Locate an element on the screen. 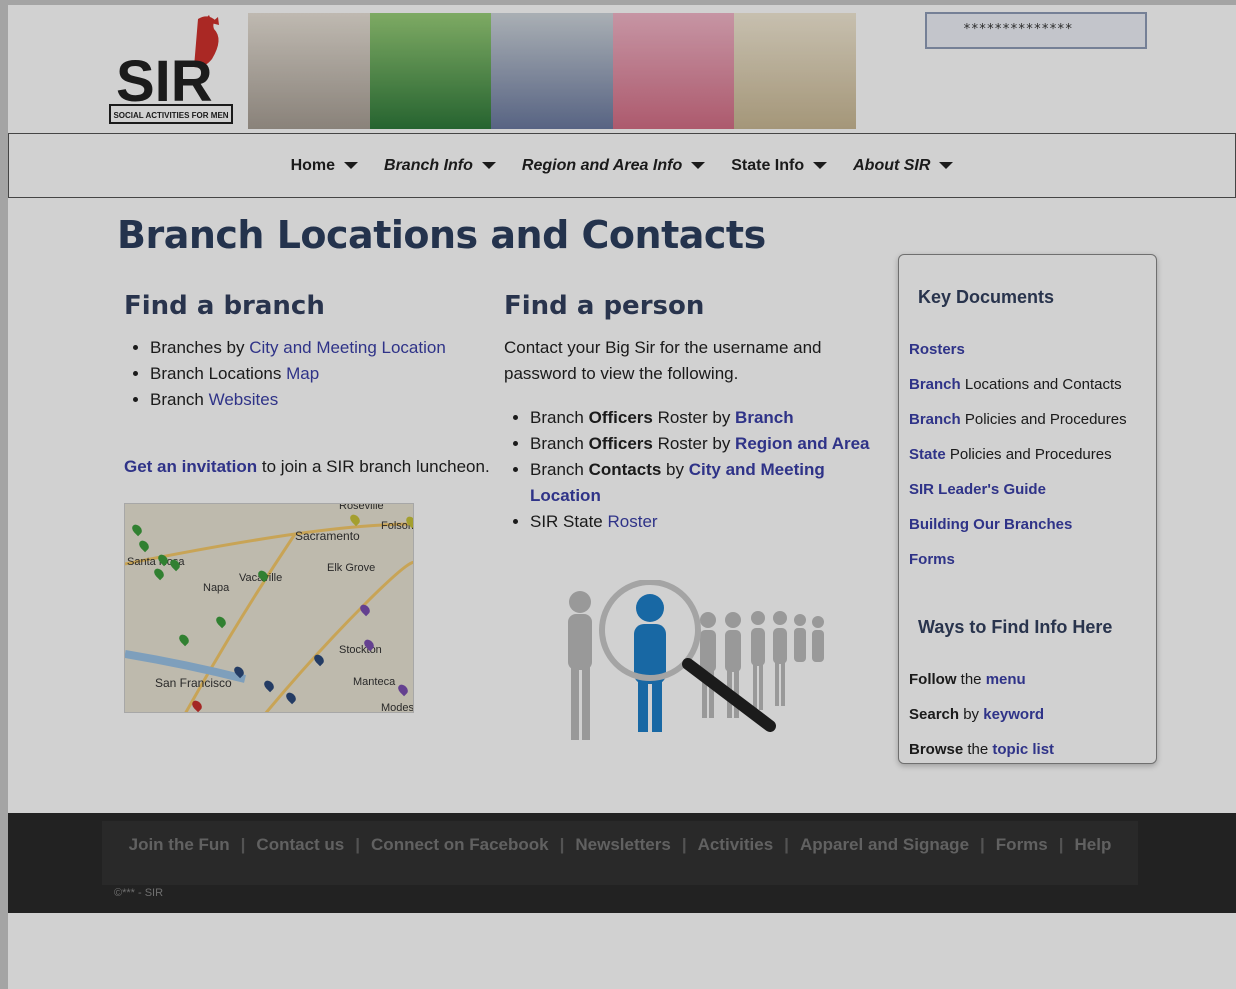  footer-forms-link: Forms is located at coordinates (1022, 845).